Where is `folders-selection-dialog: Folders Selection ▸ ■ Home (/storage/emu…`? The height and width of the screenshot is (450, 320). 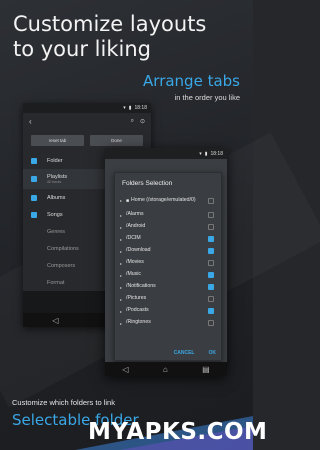 folders-selection-dialog: Folders Selection ▸ ■ Home (/storage/emu… is located at coordinates (168, 266).